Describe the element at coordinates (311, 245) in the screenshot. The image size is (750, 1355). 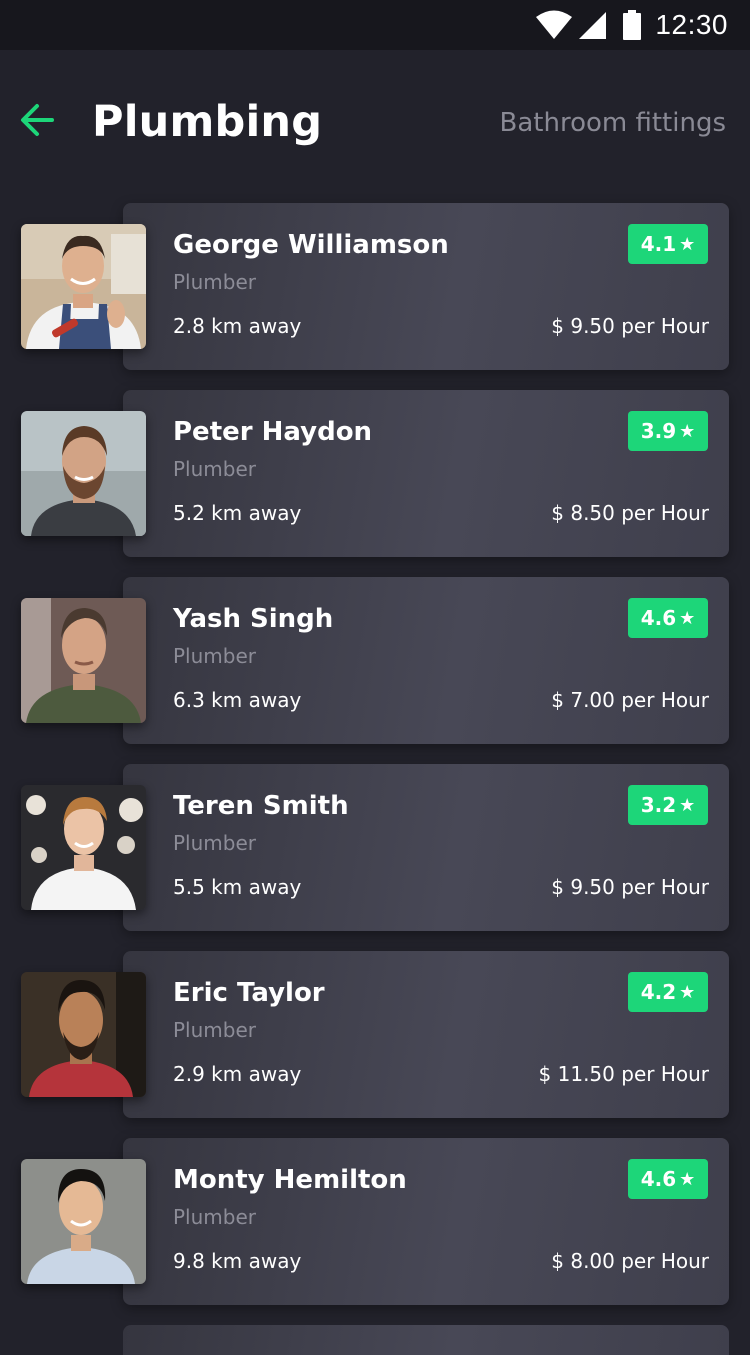
I see `provider-name: George Williamson` at that location.